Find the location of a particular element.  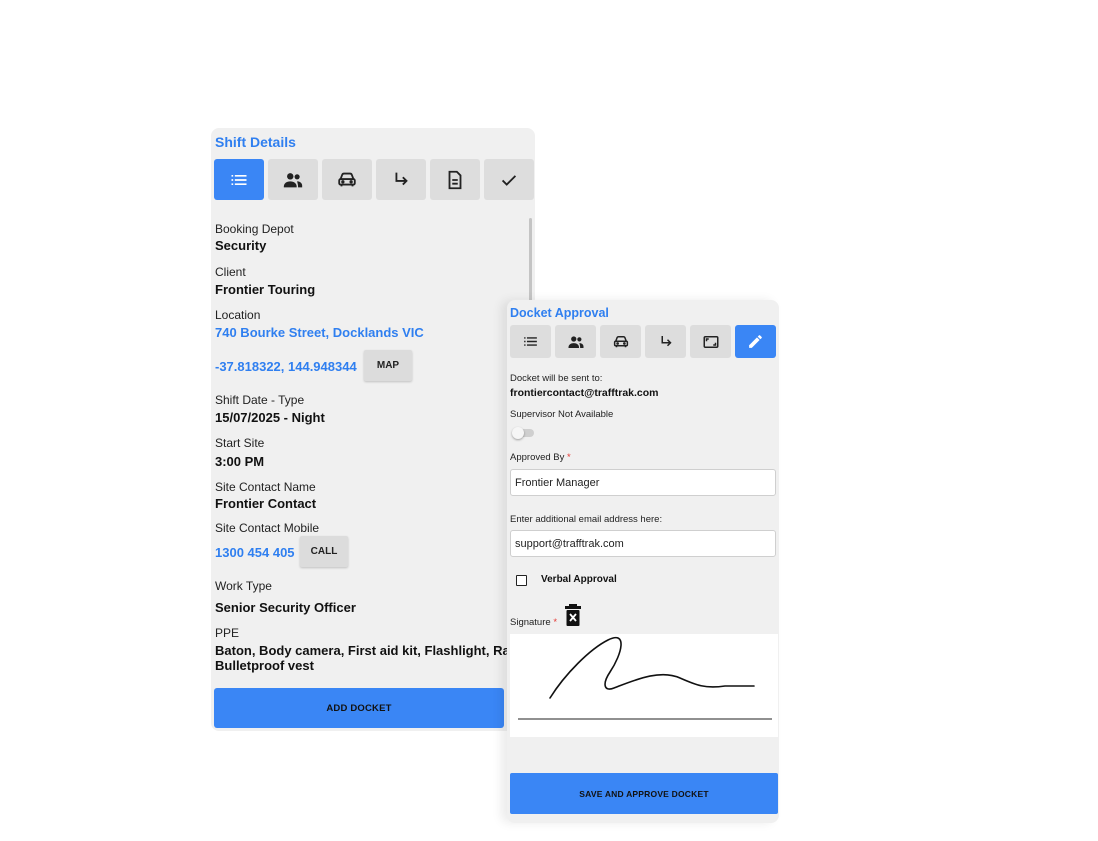

ppe-value-line-2: Bulletproof vest is located at coordinates (264, 665).